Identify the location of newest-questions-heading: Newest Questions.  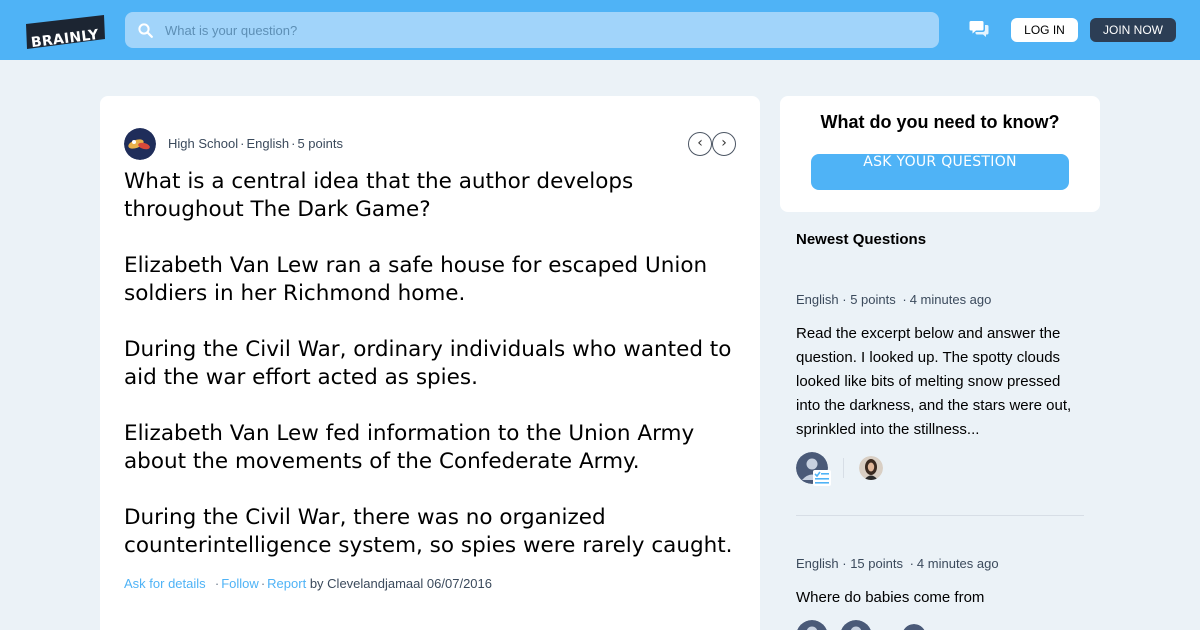
(861, 239).